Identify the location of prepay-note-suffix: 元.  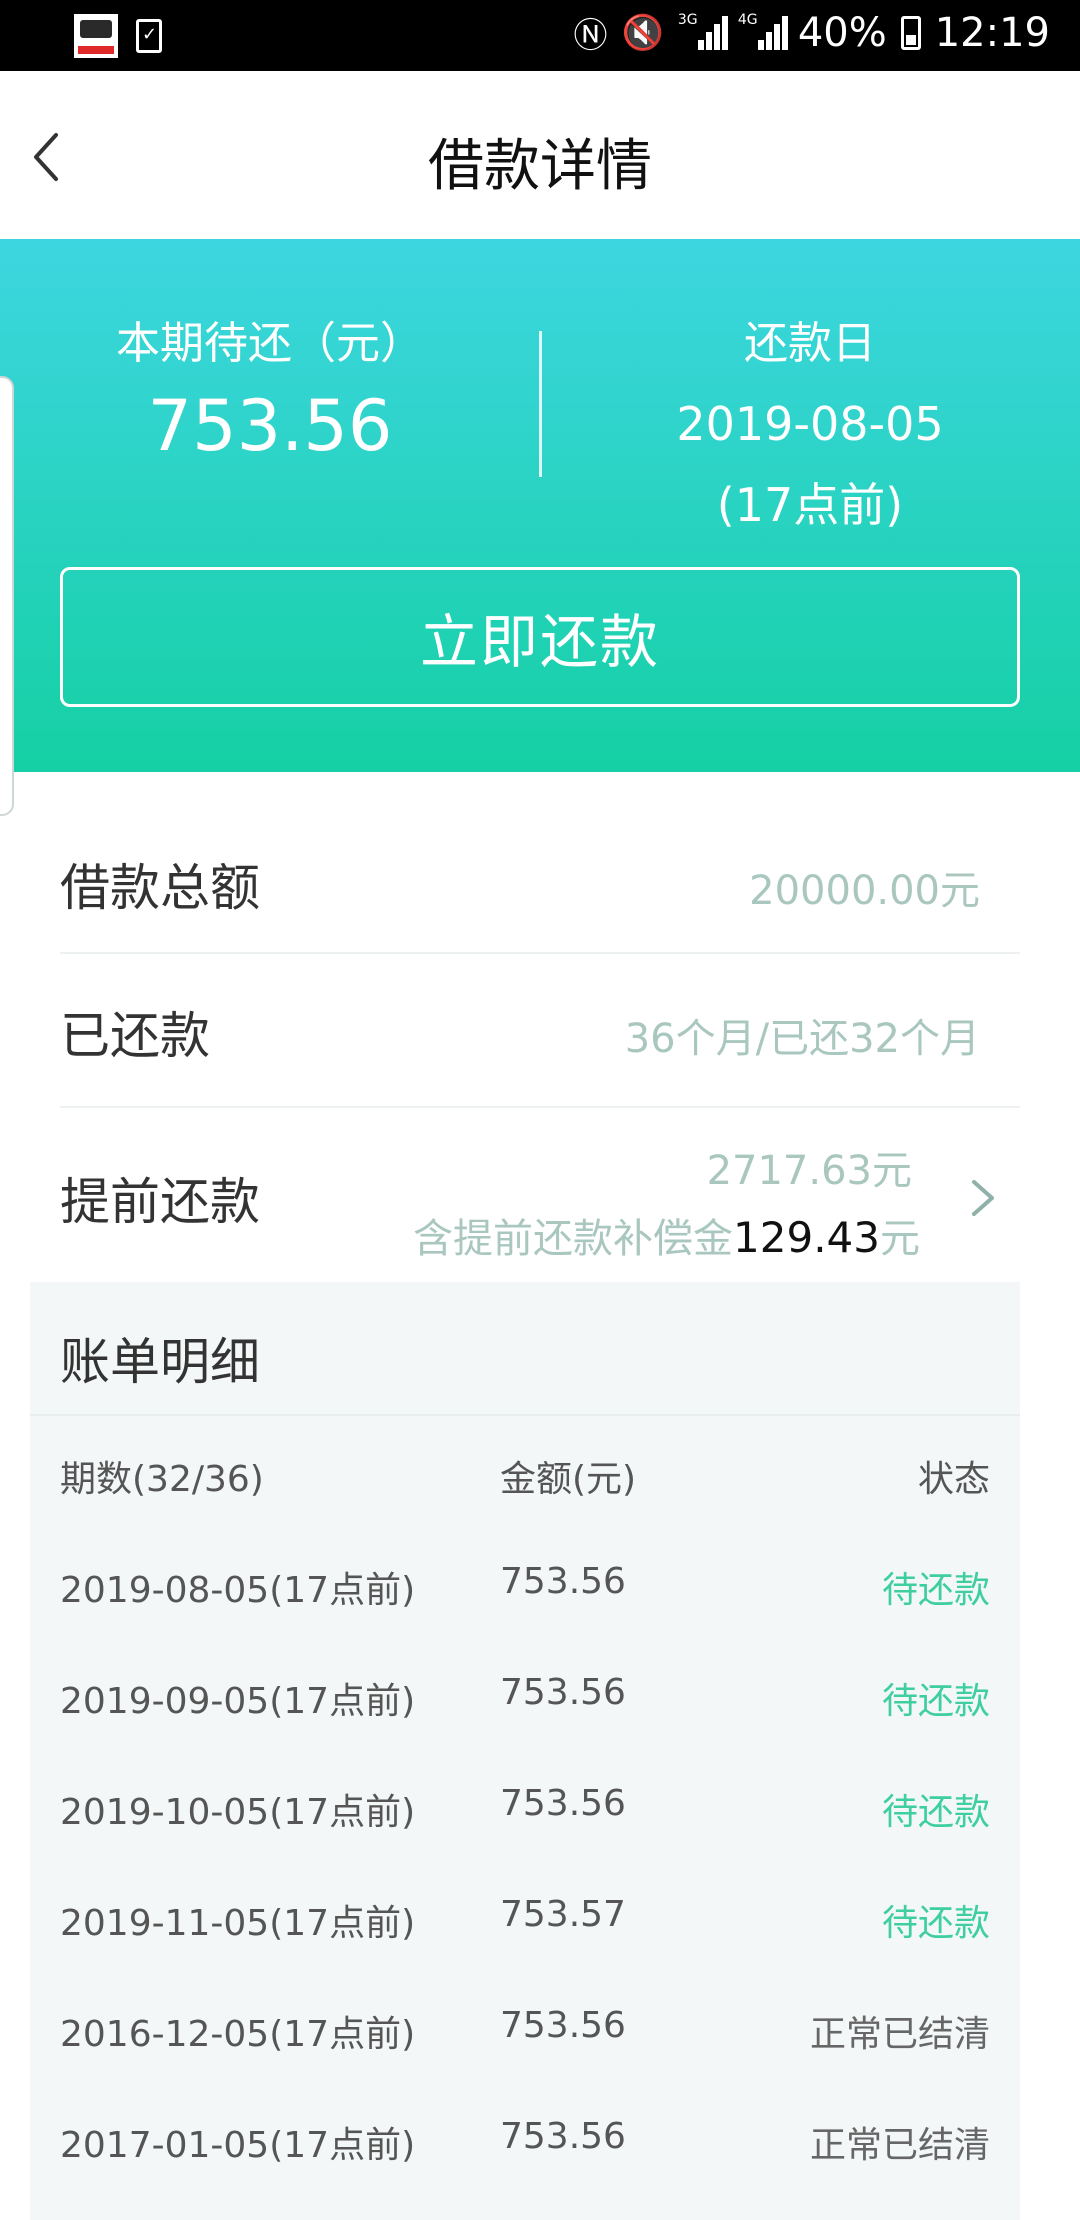
(900, 1239).